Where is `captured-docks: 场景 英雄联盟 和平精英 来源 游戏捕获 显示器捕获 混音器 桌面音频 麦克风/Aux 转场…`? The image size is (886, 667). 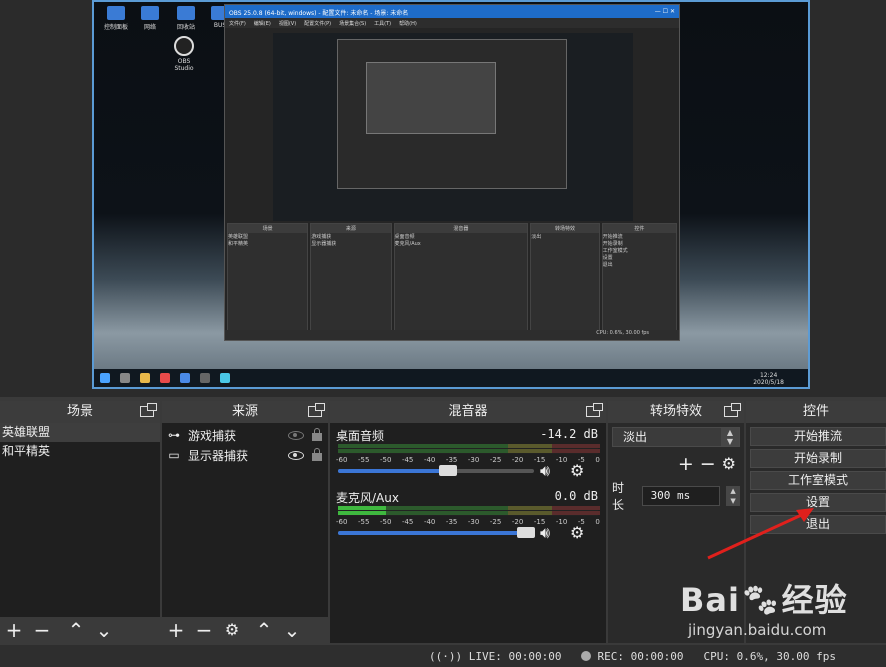 captured-docks: 场景 英雄联盟 和平精英 来源 游戏捕获 显示器捕获 混音器 桌面音频 麦克风/Aux 转场… is located at coordinates (452, 277).